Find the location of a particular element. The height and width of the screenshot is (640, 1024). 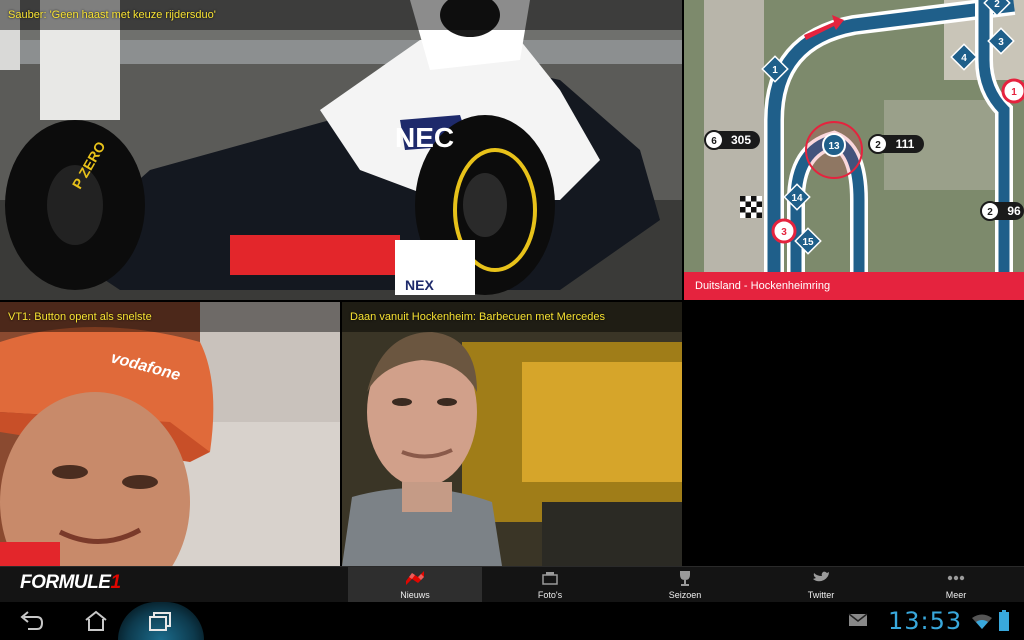

back-button is located at coordinates (32, 621).